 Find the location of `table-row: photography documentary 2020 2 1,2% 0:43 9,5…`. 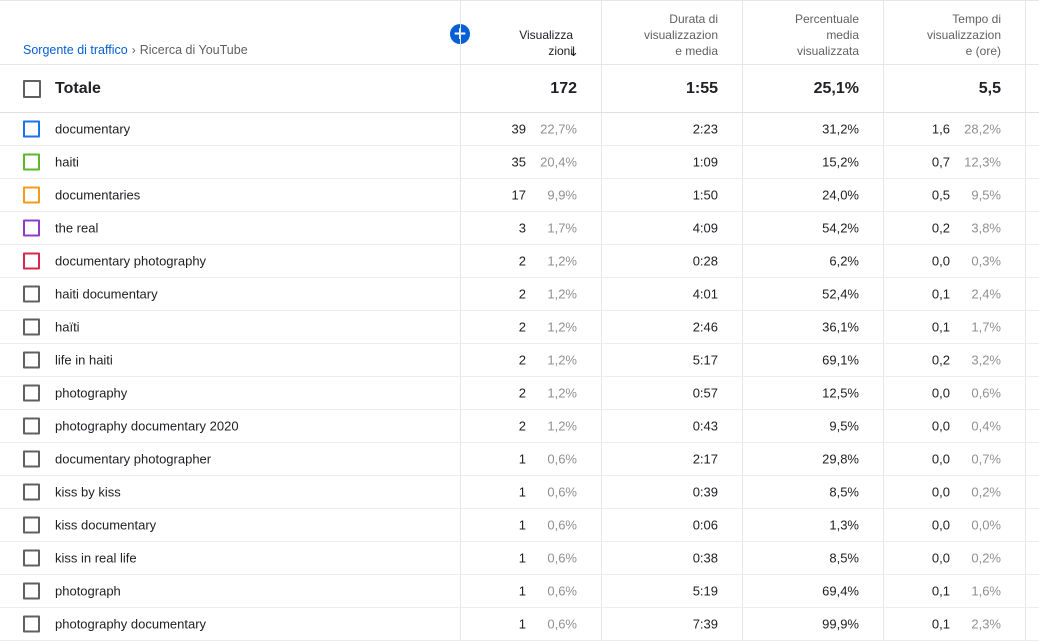

table-row: photography documentary 2020 2 1,2% 0:43 9,5… is located at coordinates (519, 426).